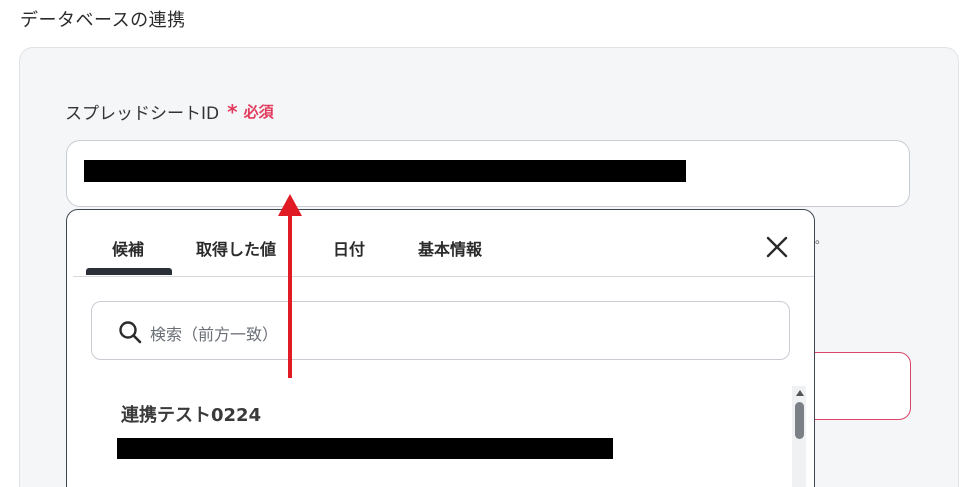 This screenshot has width=970, height=487. I want to click on tab-retrieved-values: 取得した値, so click(236, 248).